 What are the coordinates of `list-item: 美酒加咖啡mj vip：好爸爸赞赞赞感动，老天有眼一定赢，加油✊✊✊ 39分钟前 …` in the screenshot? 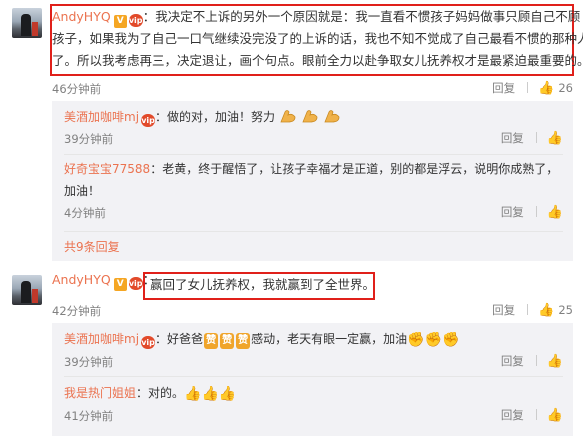 It's located at (307, 349).